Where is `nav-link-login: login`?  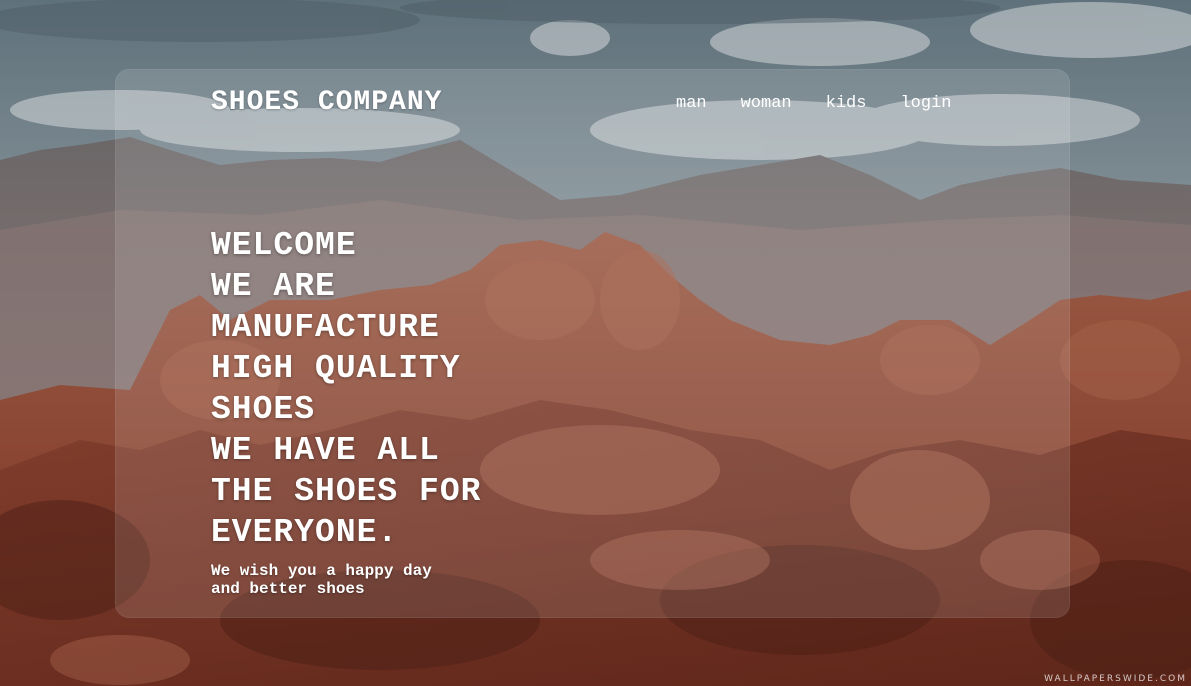 nav-link-login: login is located at coordinates (925, 104).